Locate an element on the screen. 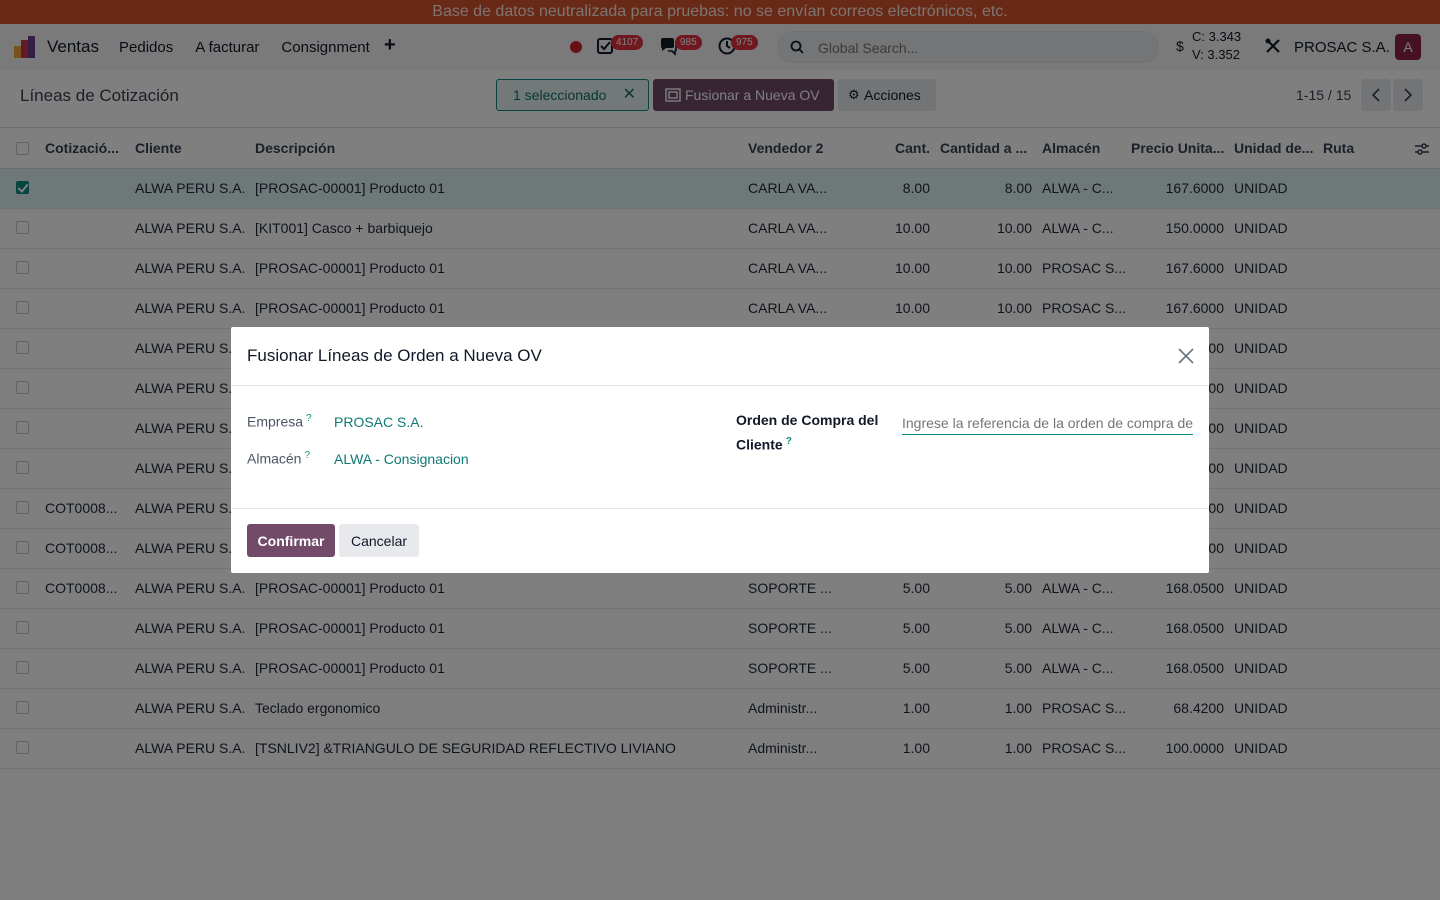 The width and height of the screenshot is (1440, 900). customer-po-input is located at coordinates (1047, 423).